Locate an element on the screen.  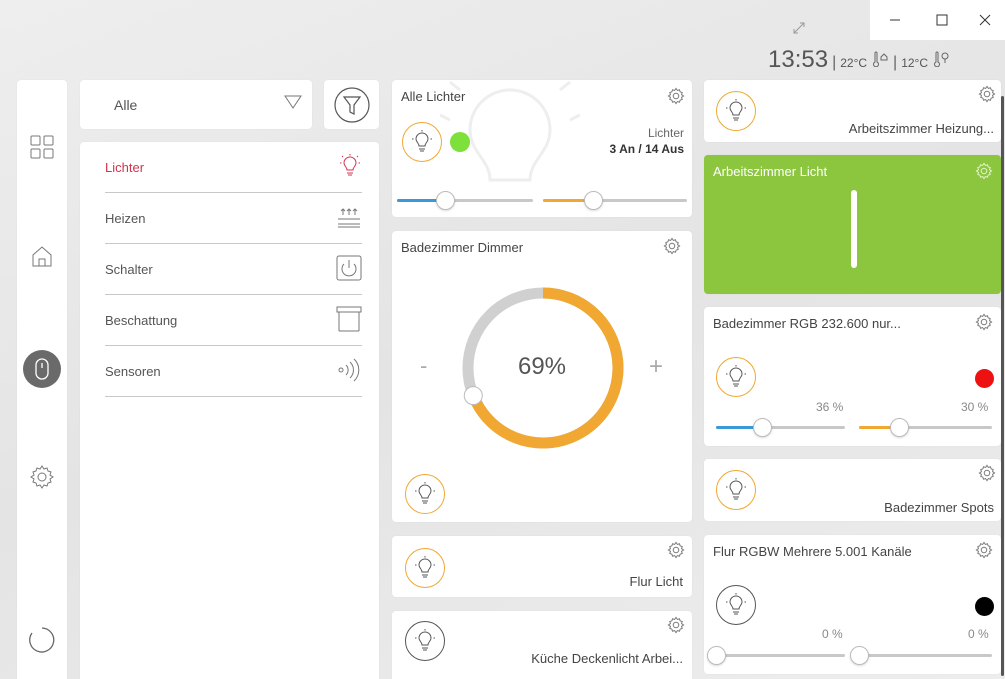
status-indicator is located at coordinates (460, 142).